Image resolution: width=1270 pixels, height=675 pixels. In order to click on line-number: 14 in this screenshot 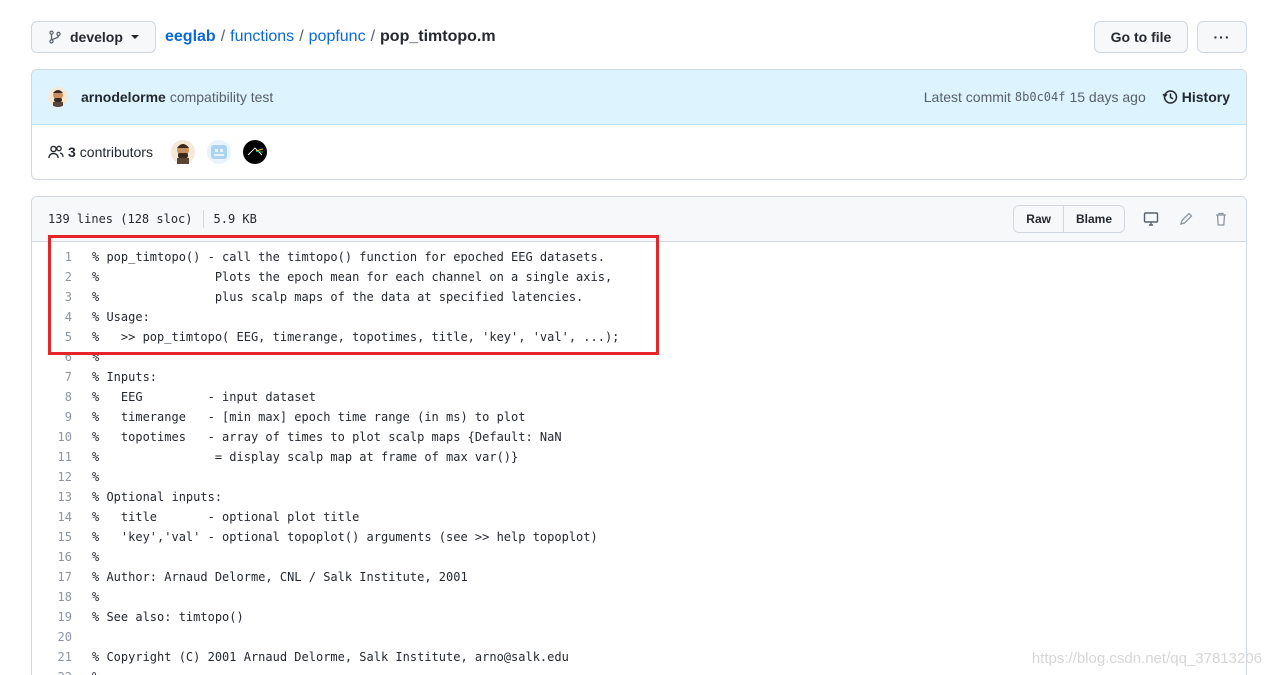, I will do `click(52, 517)`.